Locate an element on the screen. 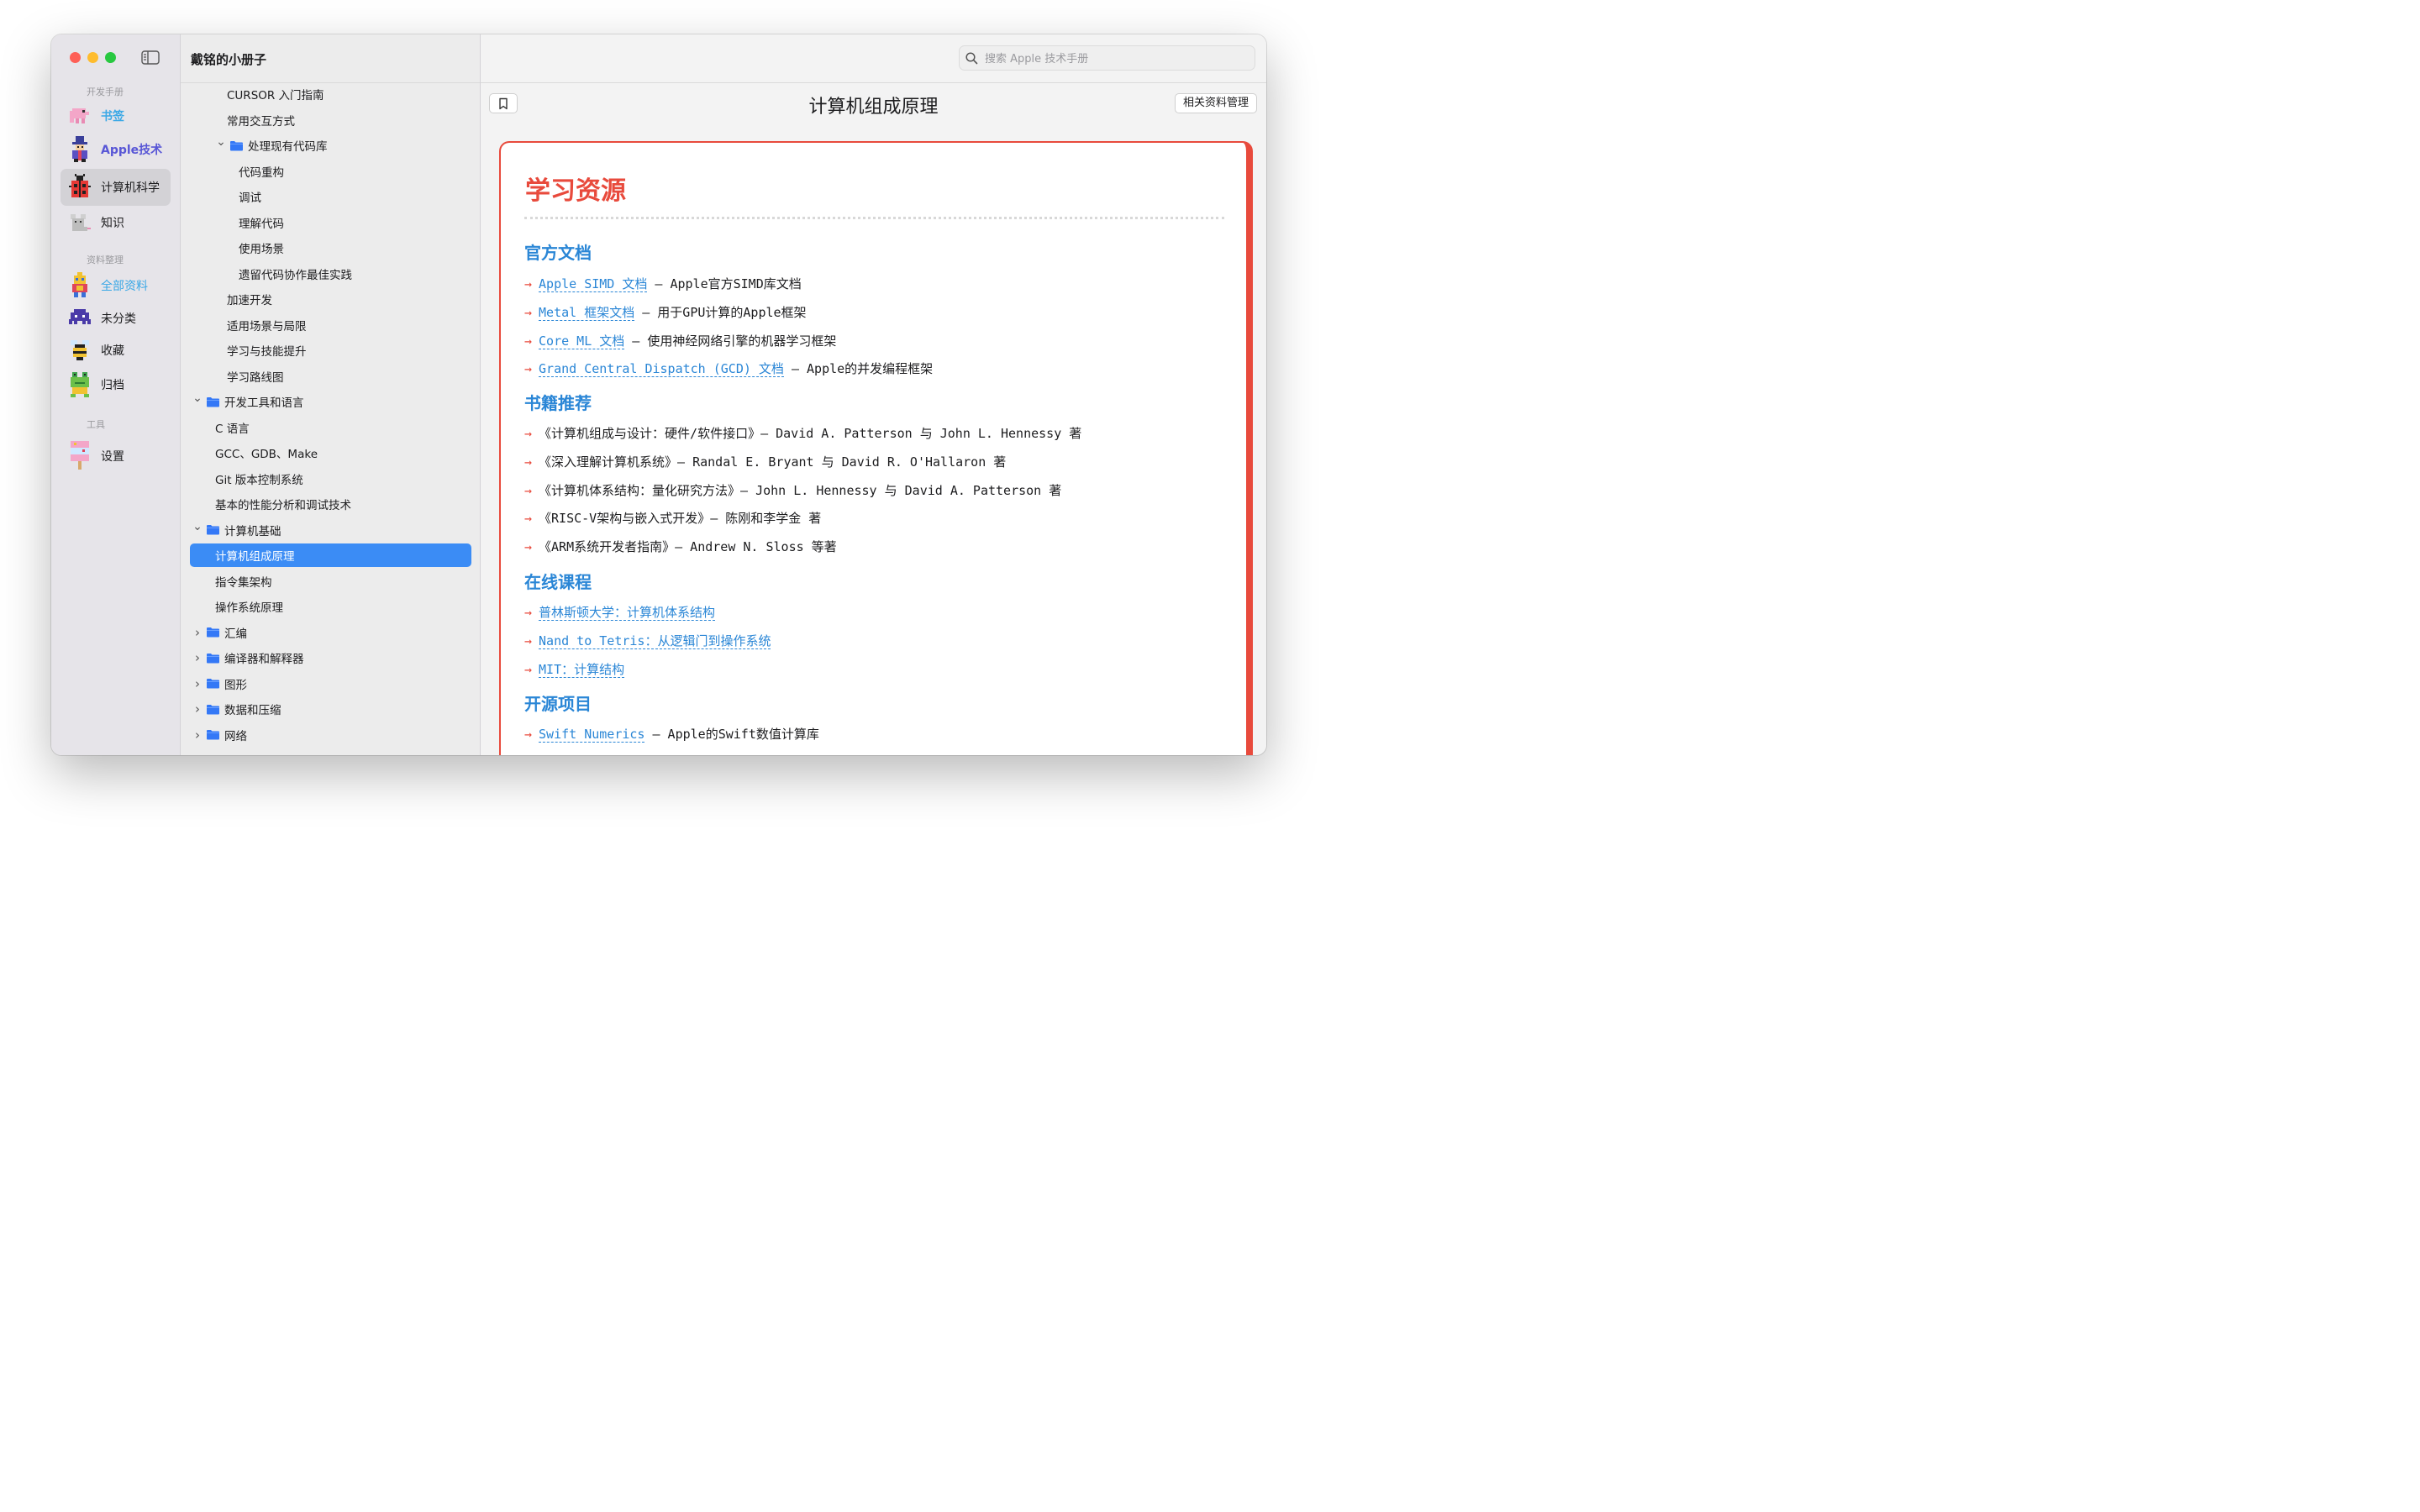  window-controls is located at coordinates (93, 57).